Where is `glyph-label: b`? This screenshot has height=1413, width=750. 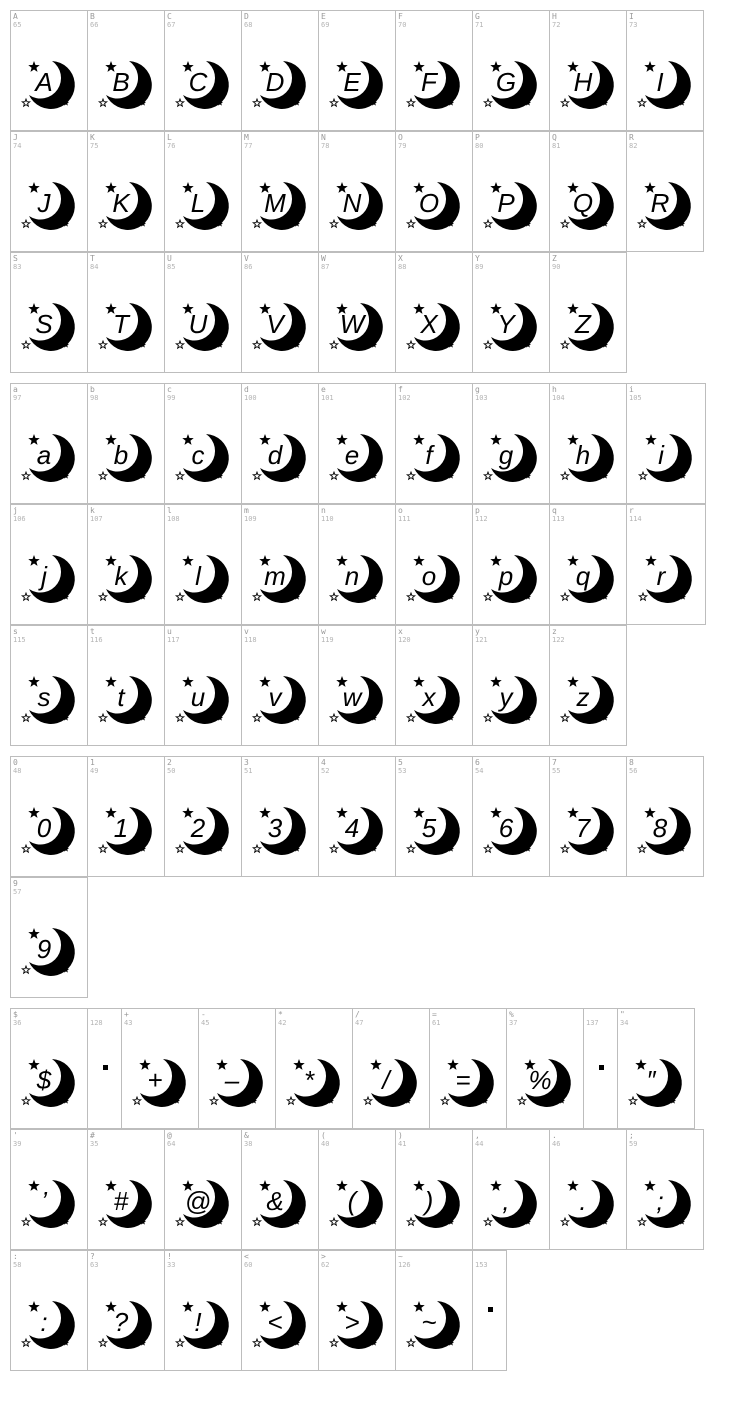
glyph-label: b is located at coordinates (92, 389).